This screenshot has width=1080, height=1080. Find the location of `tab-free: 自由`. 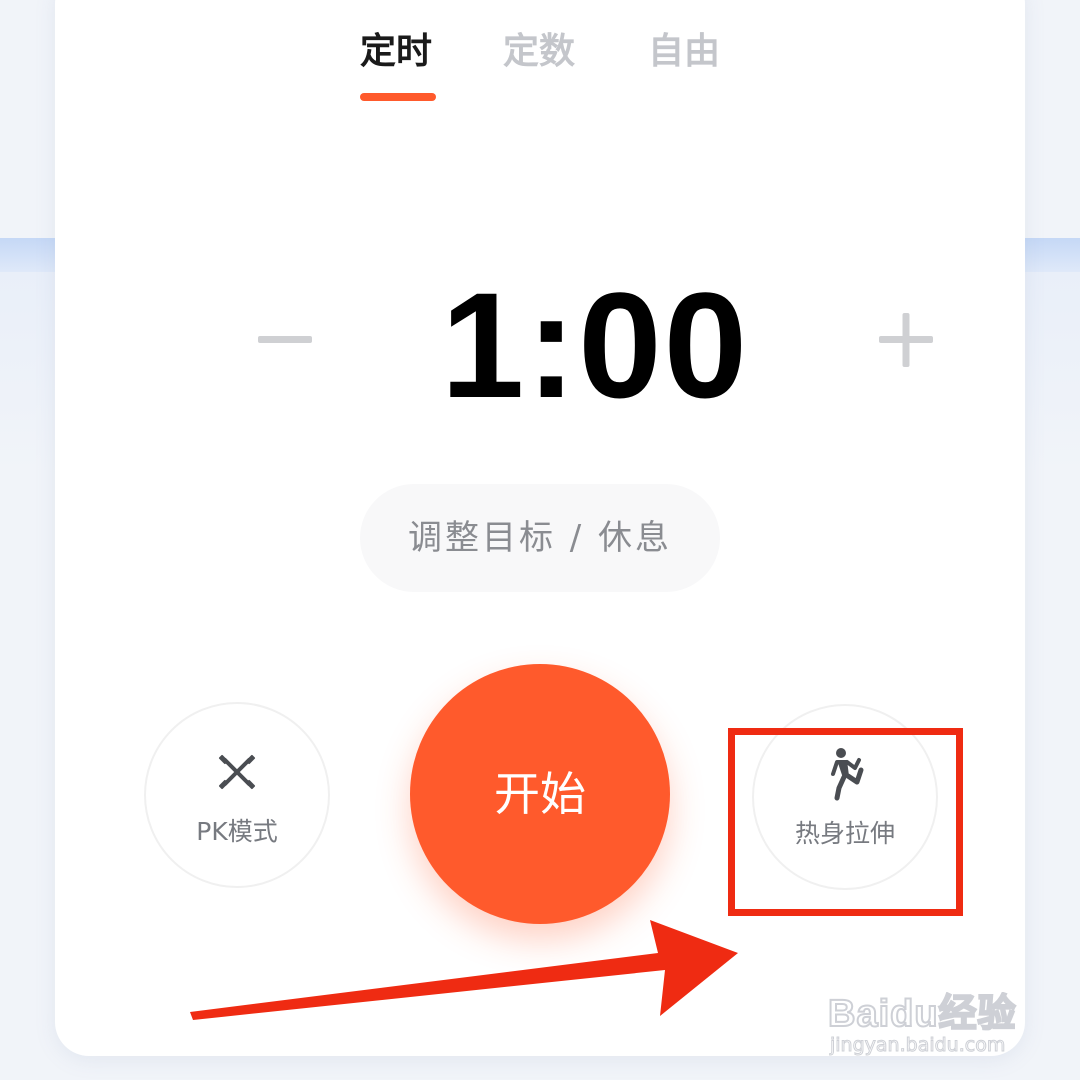

tab-free: 自由 is located at coordinates (684, 48).